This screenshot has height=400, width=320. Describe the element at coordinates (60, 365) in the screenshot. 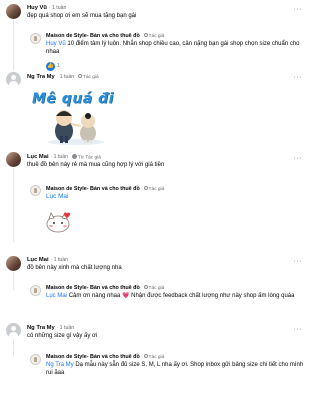

I see `mention-link: Ng Tra My` at that location.